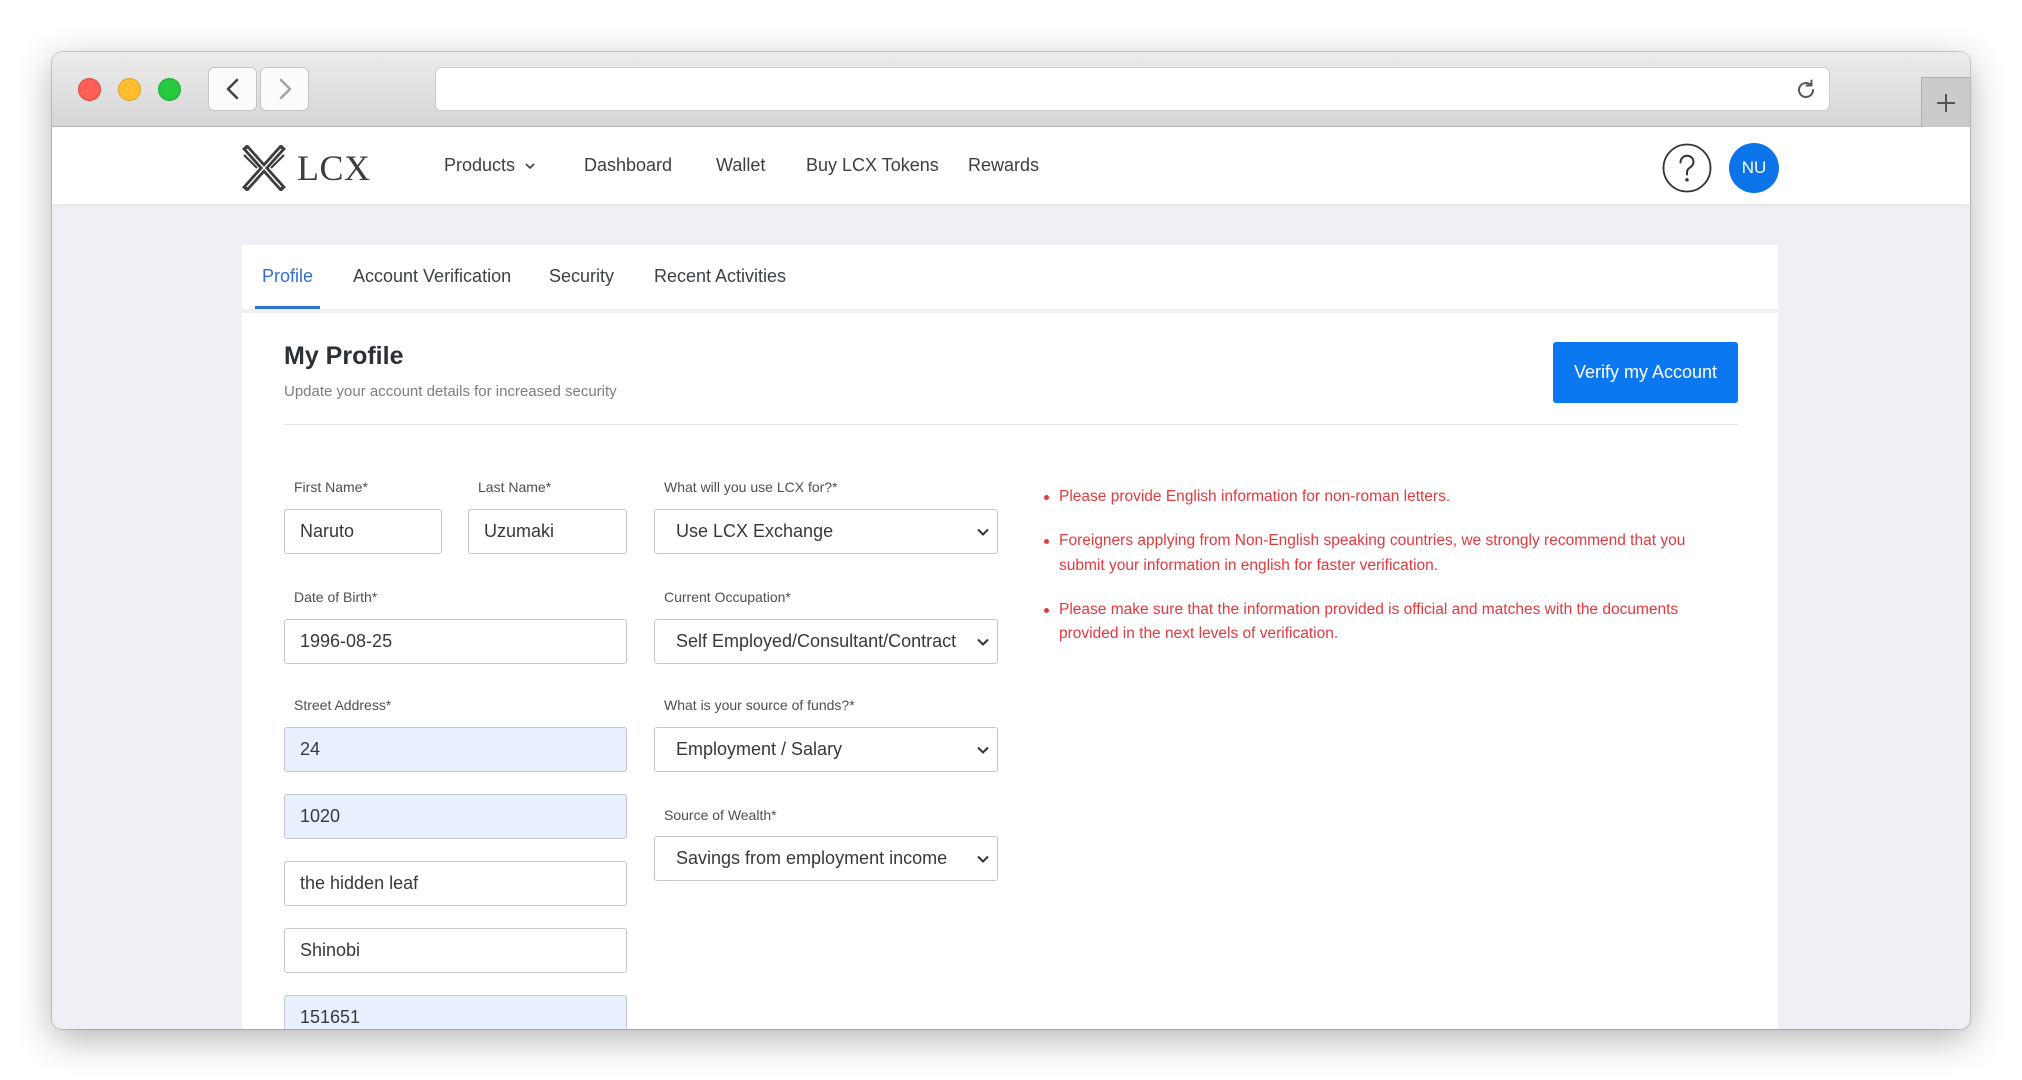  Describe the element at coordinates (288, 277) in the screenshot. I see `tab-profile: Profile` at that location.